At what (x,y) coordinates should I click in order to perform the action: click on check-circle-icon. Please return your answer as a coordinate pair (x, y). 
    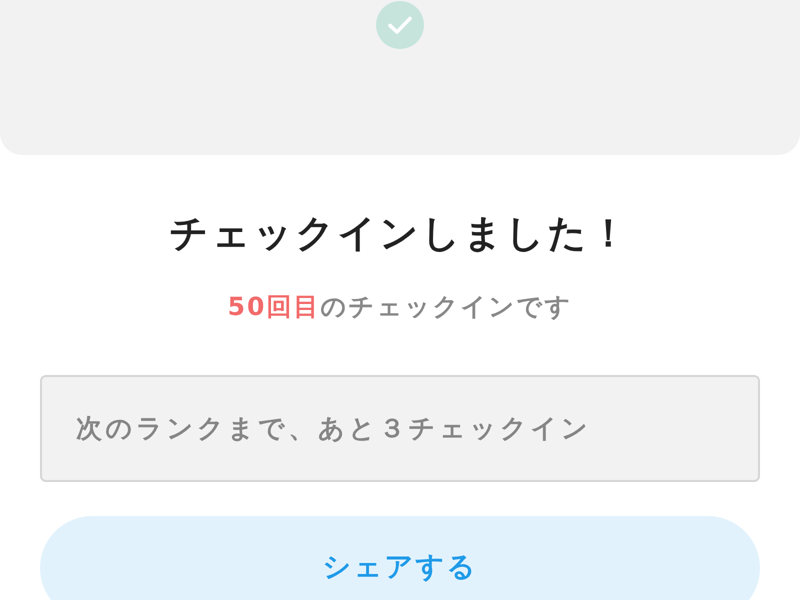
    Looking at the image, I should click on (400, 25).